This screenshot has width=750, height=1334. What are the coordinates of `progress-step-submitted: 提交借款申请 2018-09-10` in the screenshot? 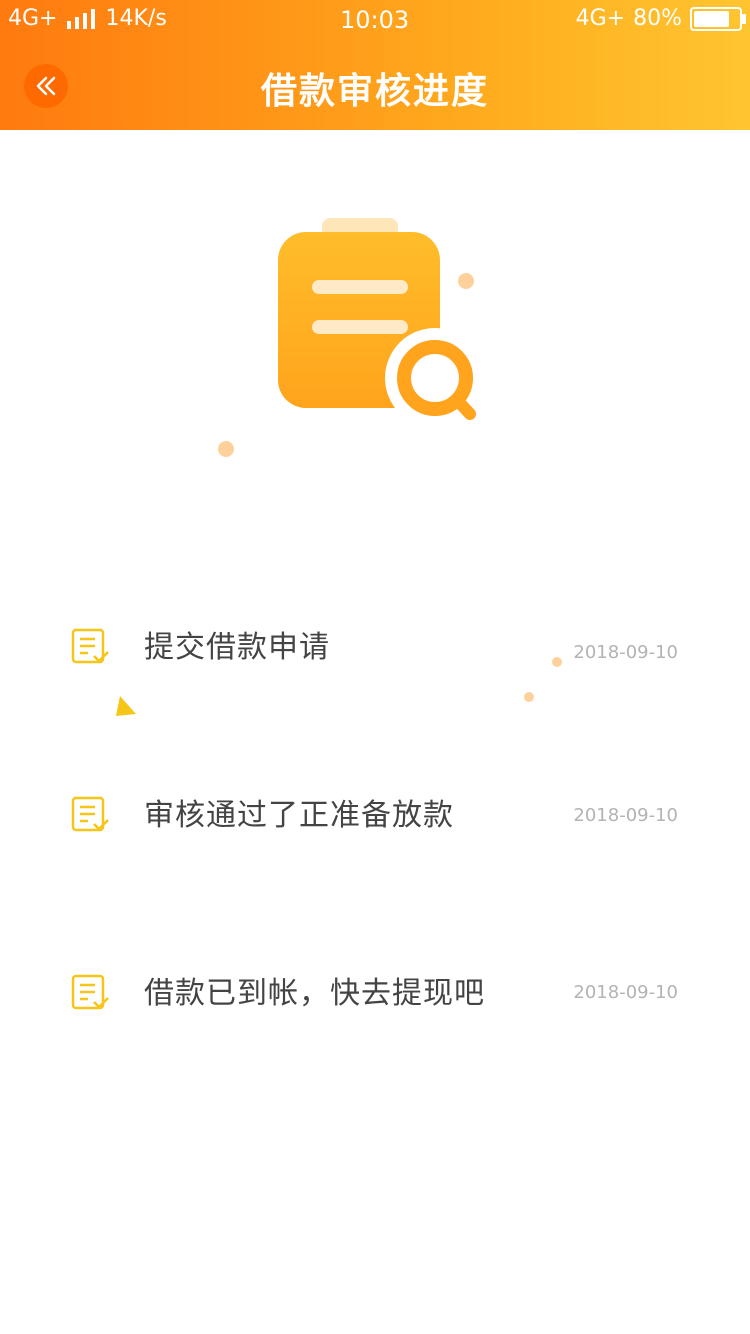 It's located at (375, 652).